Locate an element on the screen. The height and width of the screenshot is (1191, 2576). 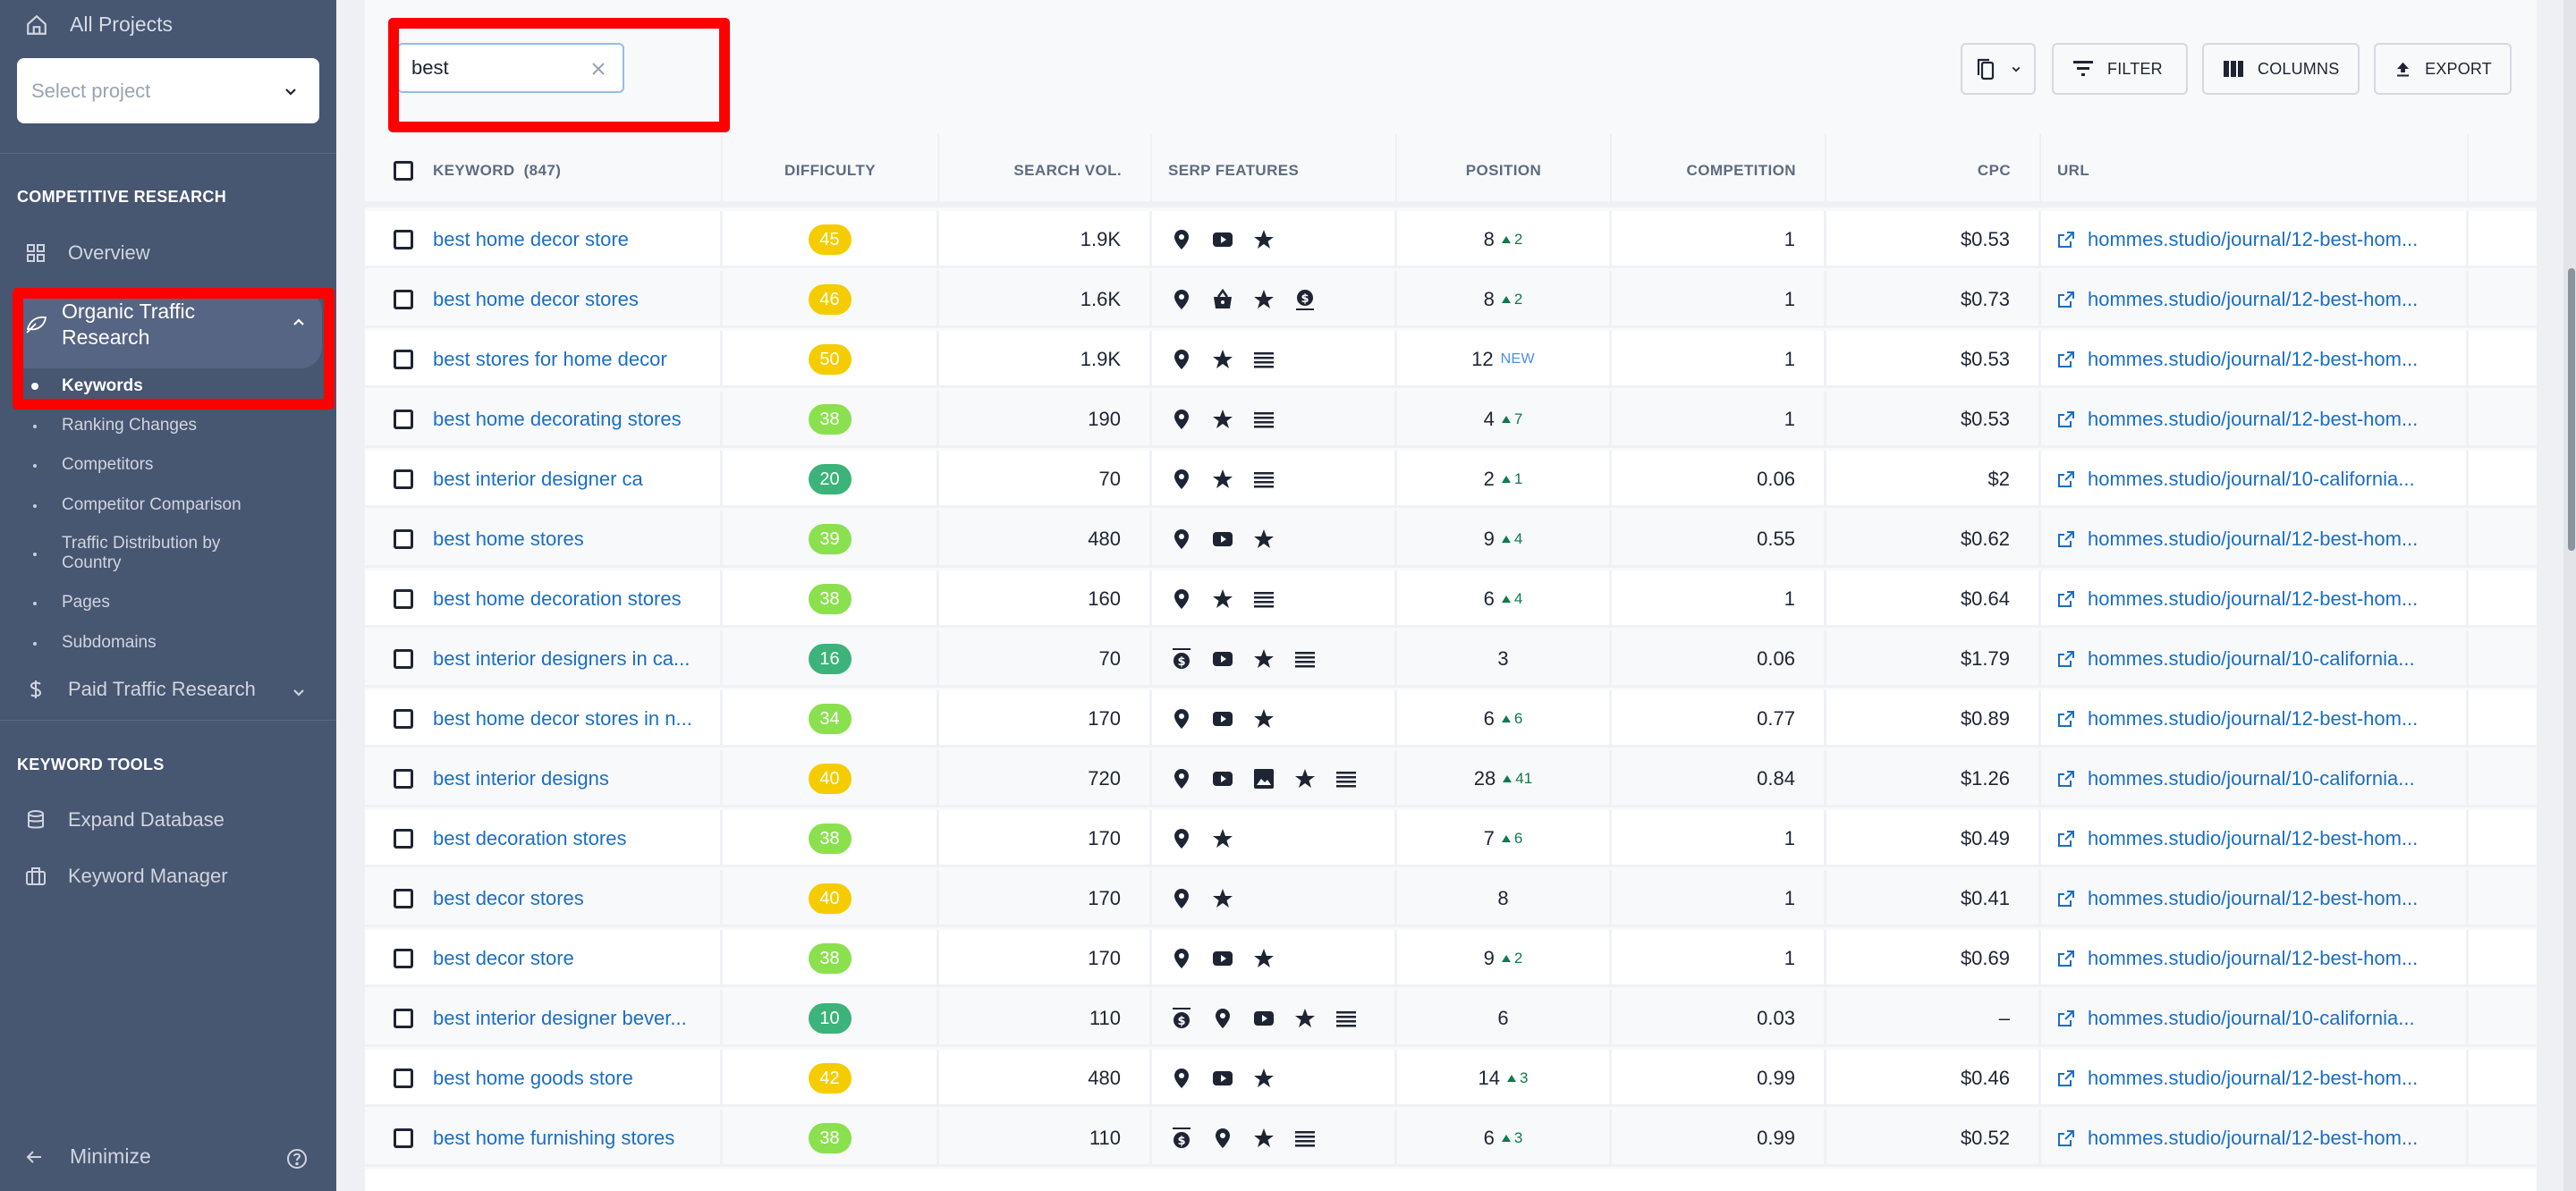
sidebar-subitem-keywords: Keywords is located at coordinates (102, 386).